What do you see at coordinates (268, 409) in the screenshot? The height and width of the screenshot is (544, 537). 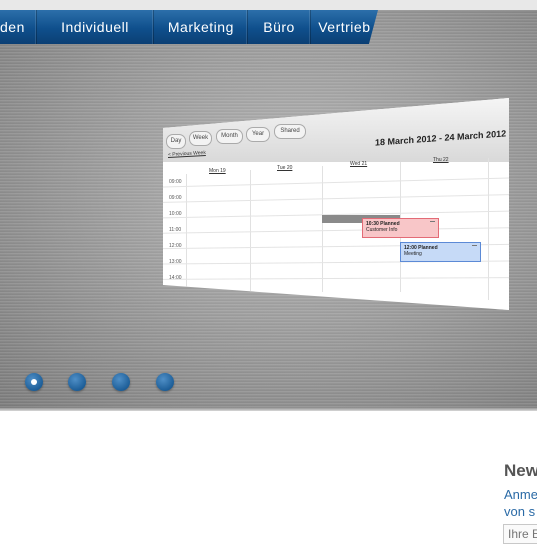 I see `hero-bottom-edge` at bounding box center [268, 409].